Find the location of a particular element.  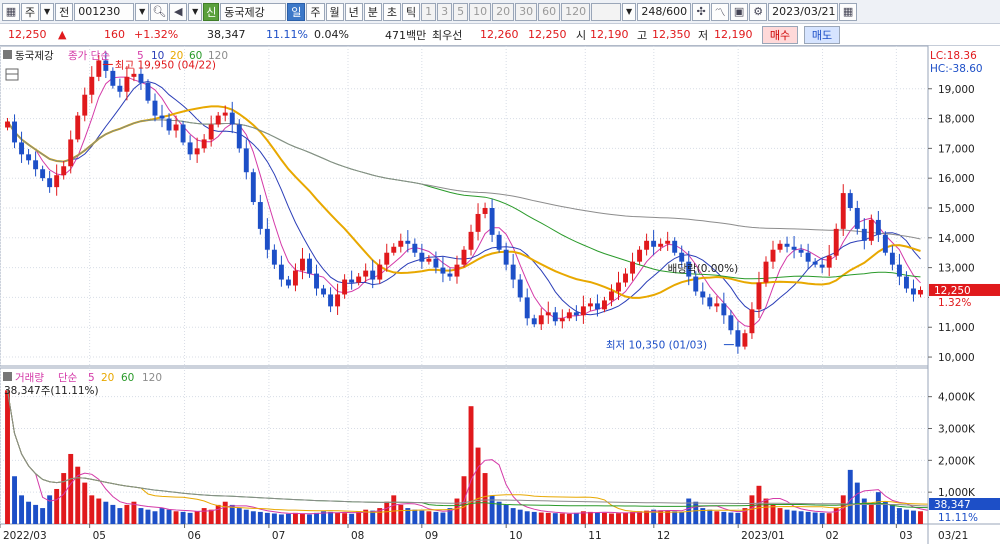

low-annotation: 최저 10,350 (01/03) is located at coordinates (670, 346).